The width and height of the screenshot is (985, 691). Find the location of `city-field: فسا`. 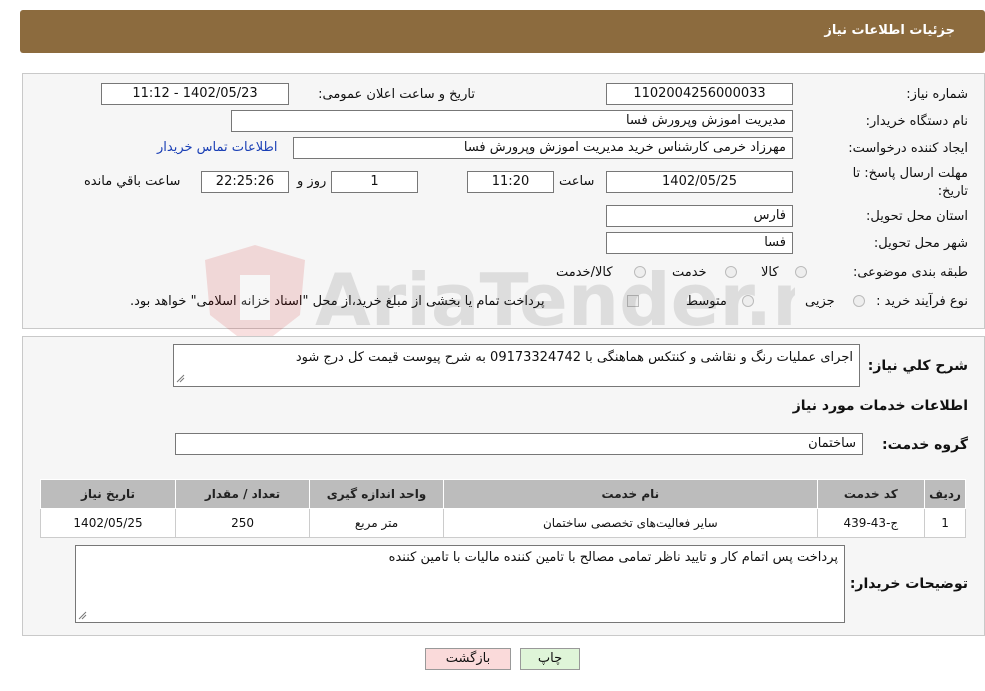

city-field: فسا is located at coordinates (699, 243).